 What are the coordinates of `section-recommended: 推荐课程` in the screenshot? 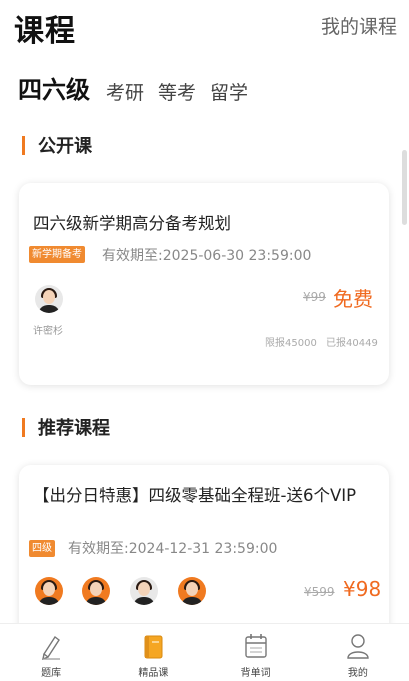 It's located at (66, 427).